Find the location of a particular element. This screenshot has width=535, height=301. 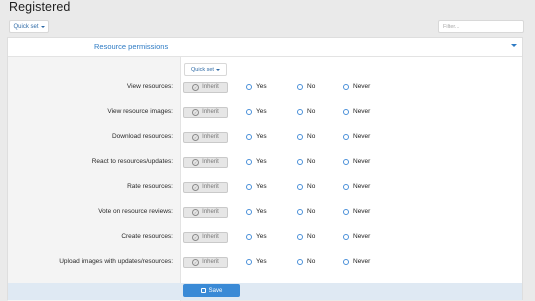

panel-quick-set-label: Quick set is located at coordinates (202, 69).